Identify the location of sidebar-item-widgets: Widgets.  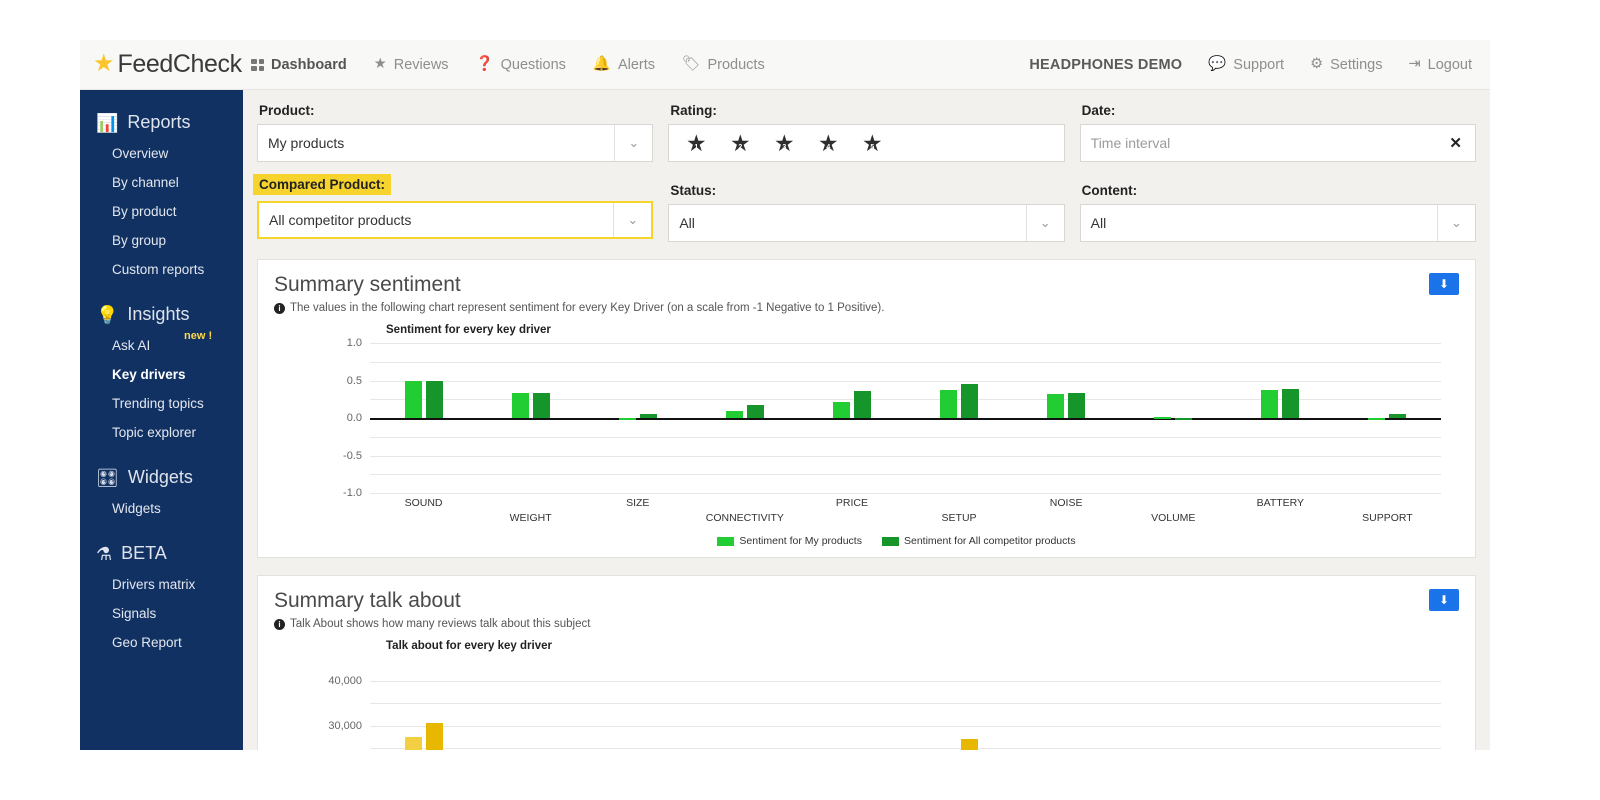
(161, 508).